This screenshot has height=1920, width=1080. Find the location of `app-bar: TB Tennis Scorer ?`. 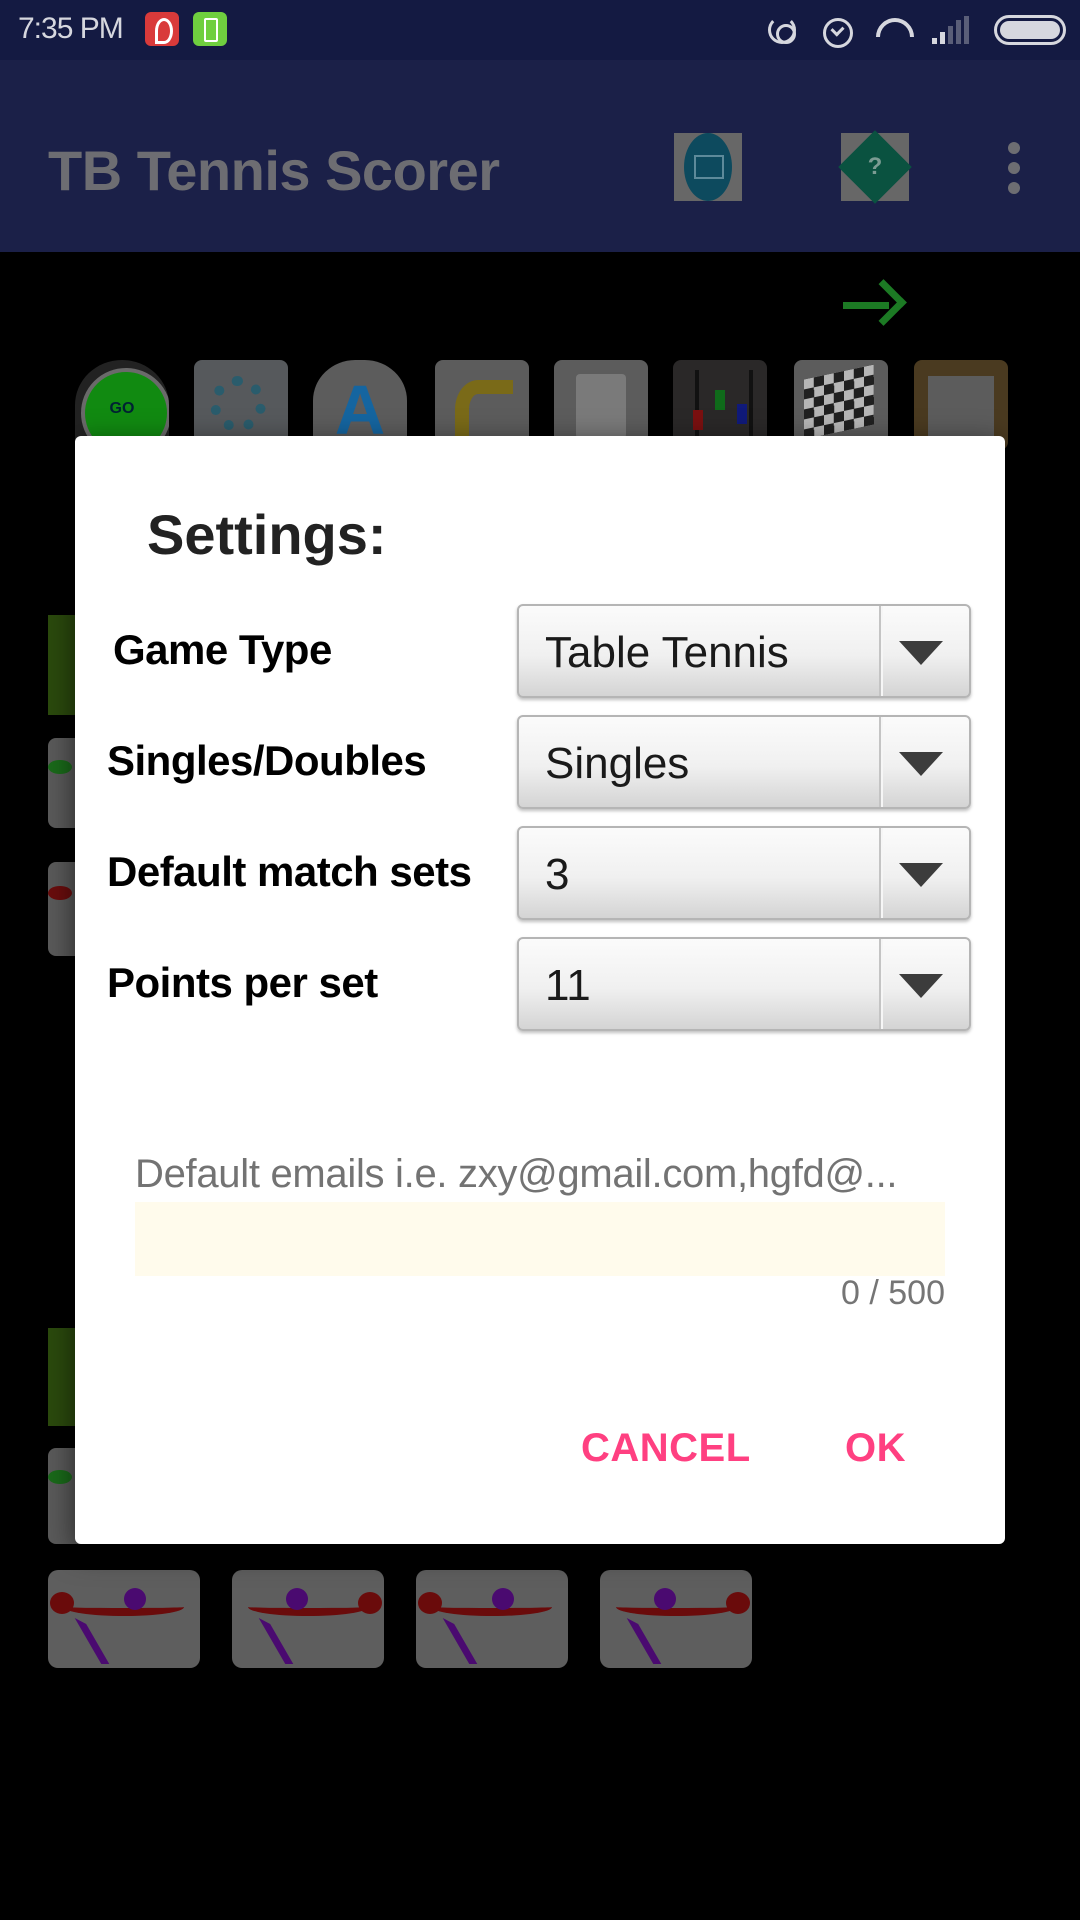

app-bar: TB Tennis Scorer ? is located at coordinates (540, 156).